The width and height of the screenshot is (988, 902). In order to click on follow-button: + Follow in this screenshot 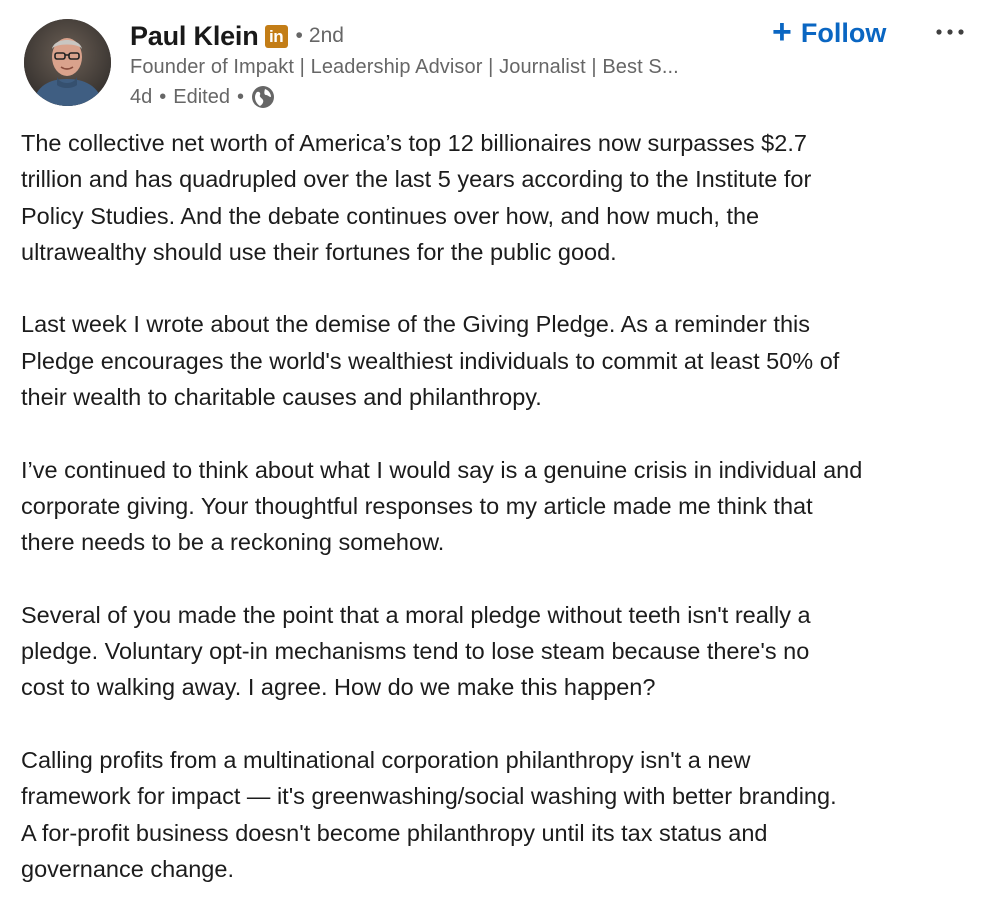, I will do `click(829, 33)`.